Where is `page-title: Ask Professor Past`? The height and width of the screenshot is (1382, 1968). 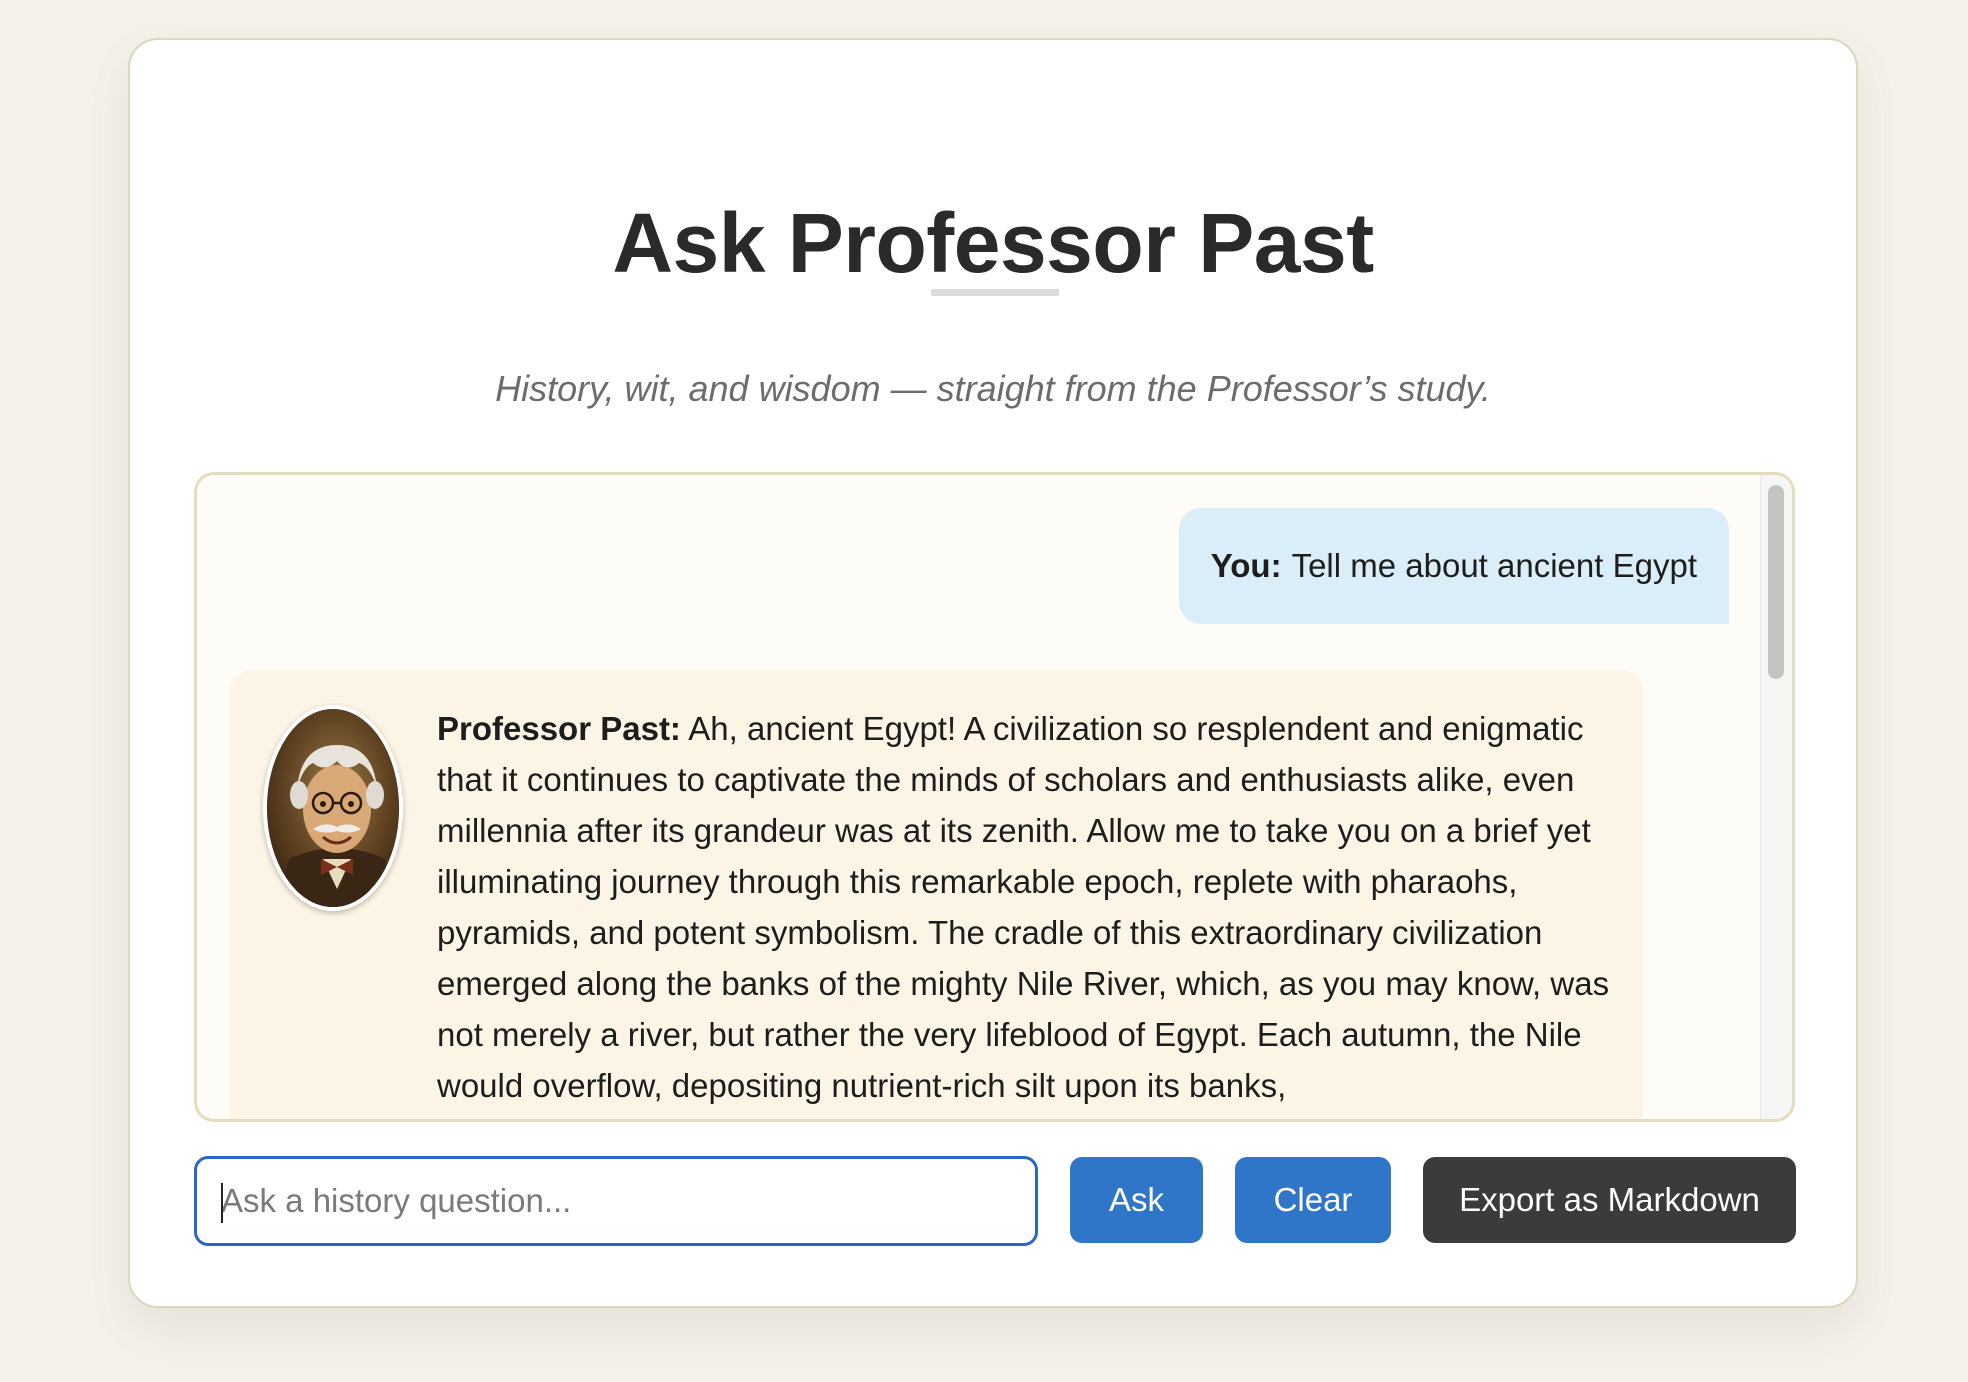
page-title: Ask Professor Past is located at coordinates (993, 243).